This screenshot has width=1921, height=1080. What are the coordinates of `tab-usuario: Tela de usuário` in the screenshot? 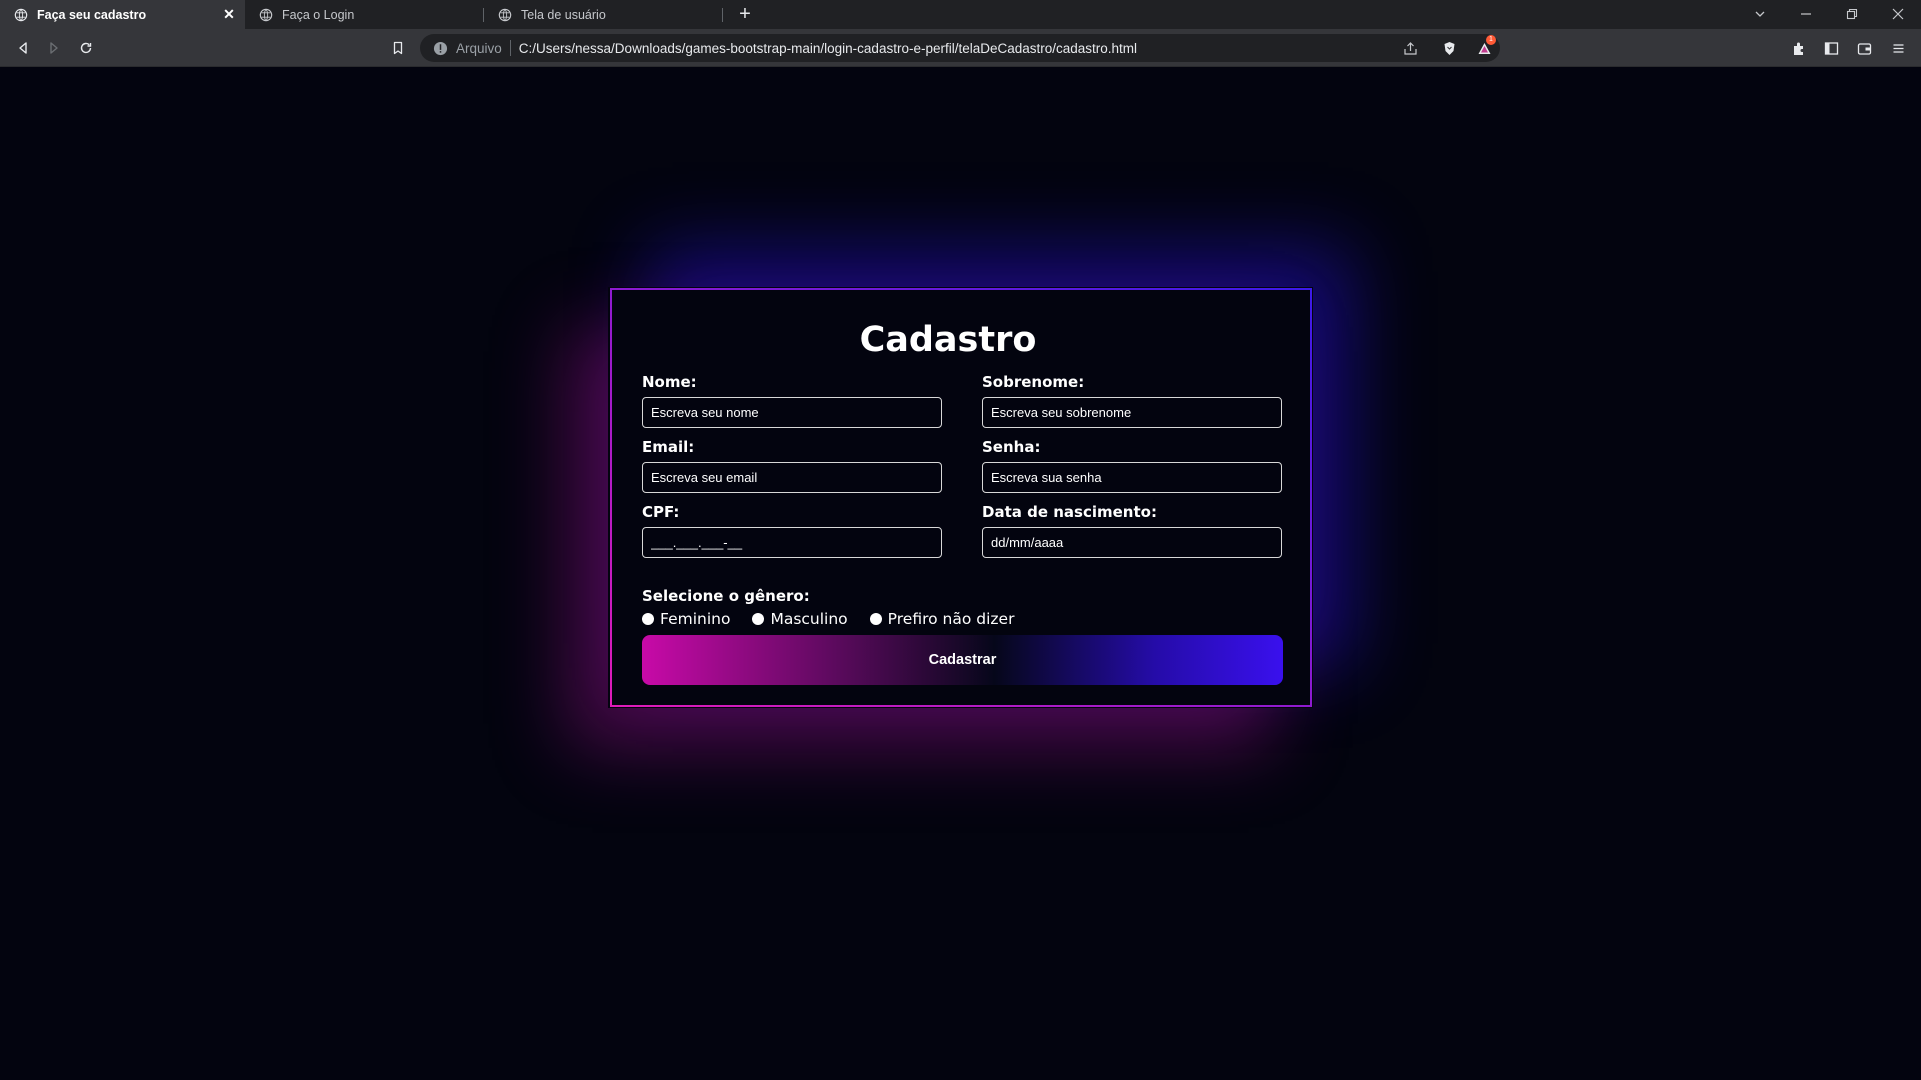 It's located at (603, 14).